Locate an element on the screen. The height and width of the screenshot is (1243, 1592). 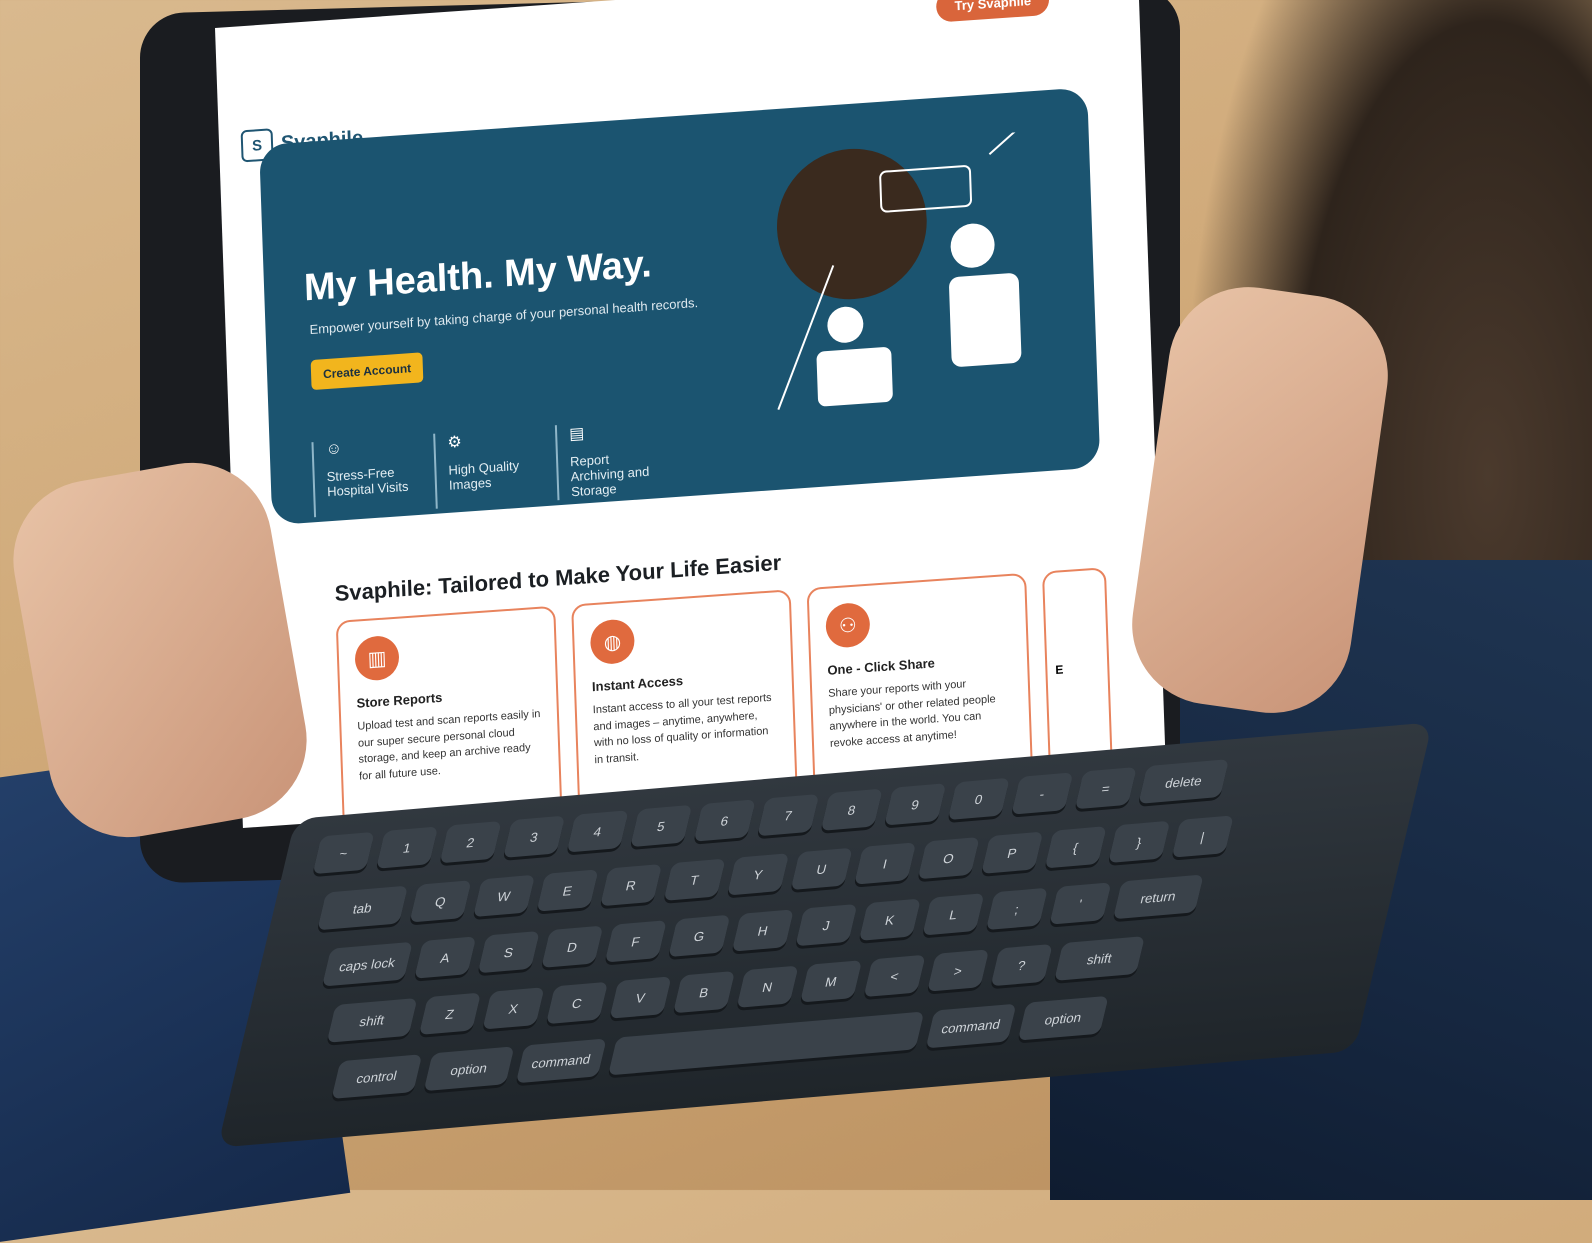
keyboard-key: E is located at coordinates (567, 890).